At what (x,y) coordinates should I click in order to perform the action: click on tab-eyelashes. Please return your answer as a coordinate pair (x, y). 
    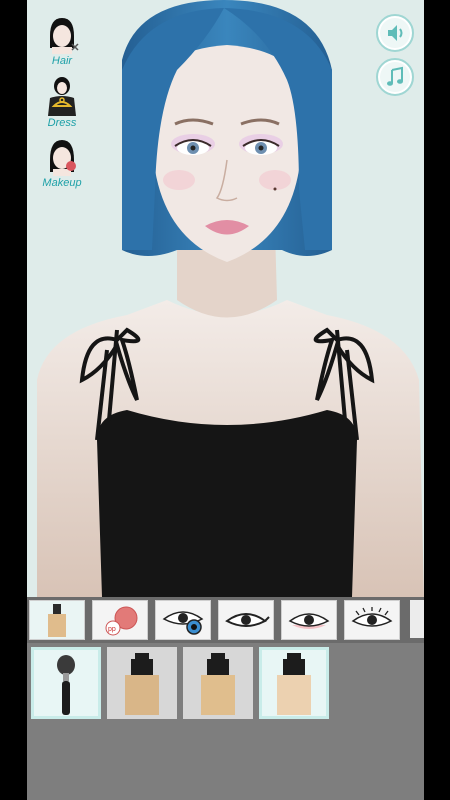
    Looking at the image, I should click on (372, 620).